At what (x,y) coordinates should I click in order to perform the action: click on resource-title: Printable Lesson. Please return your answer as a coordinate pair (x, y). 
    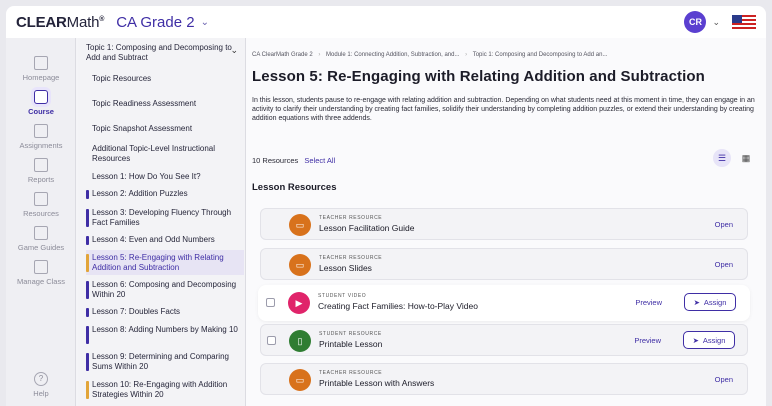
    Looking at the image, I should click on (350, 344).